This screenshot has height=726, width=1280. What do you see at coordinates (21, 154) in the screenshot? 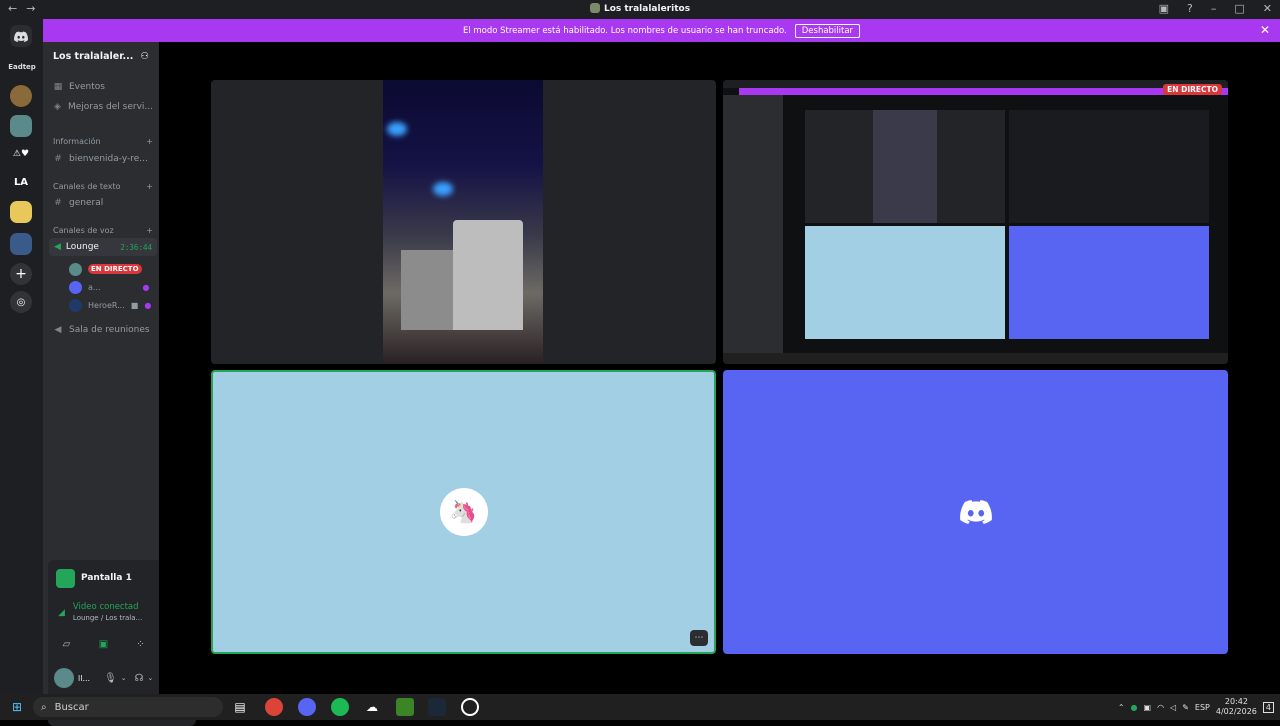
I see `warning-heart-icon: ⚠♥` at bounding box center [21, 154].